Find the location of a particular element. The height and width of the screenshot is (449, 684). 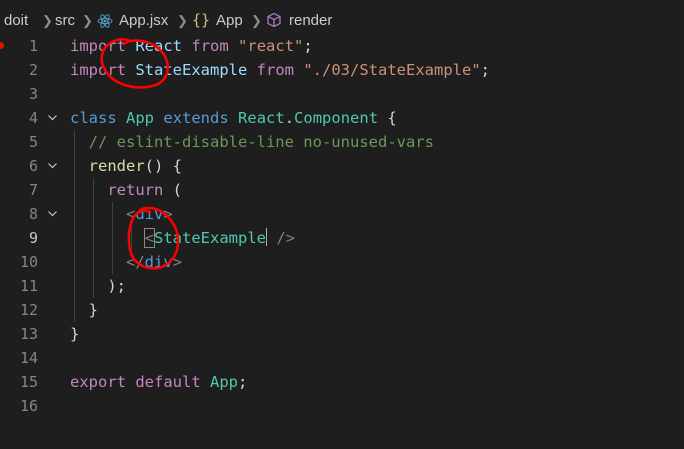

line-number: 11 is located at coordinates (28, 286).